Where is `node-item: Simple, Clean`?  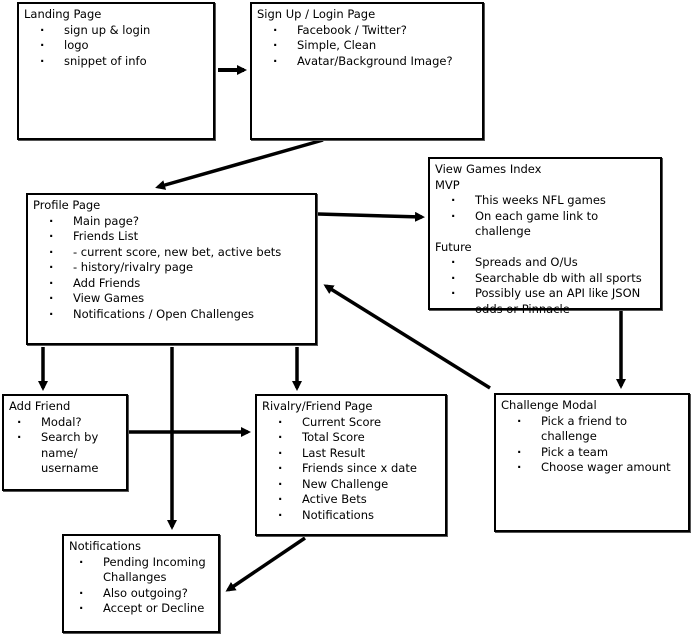 node-item: Simple, Clean is located at coordinates (373, 46).